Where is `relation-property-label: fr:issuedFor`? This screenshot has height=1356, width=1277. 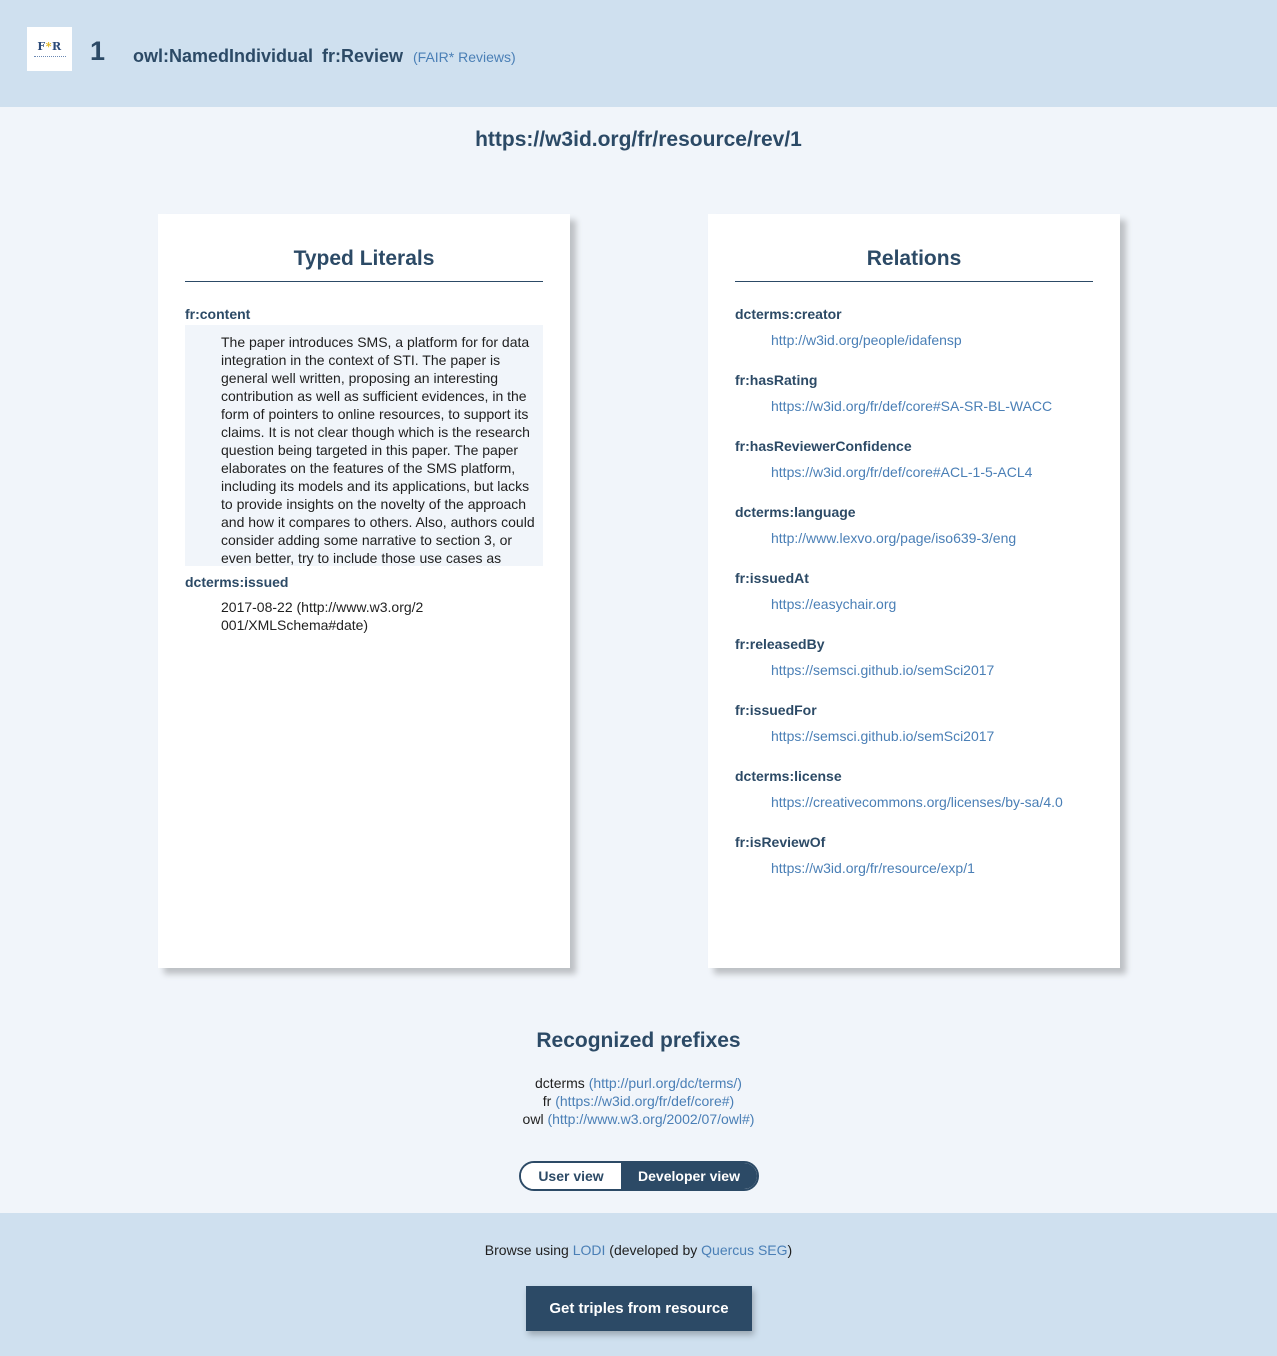 relation-property-label: fr:issuedFor is located at coordinates (776, 710).